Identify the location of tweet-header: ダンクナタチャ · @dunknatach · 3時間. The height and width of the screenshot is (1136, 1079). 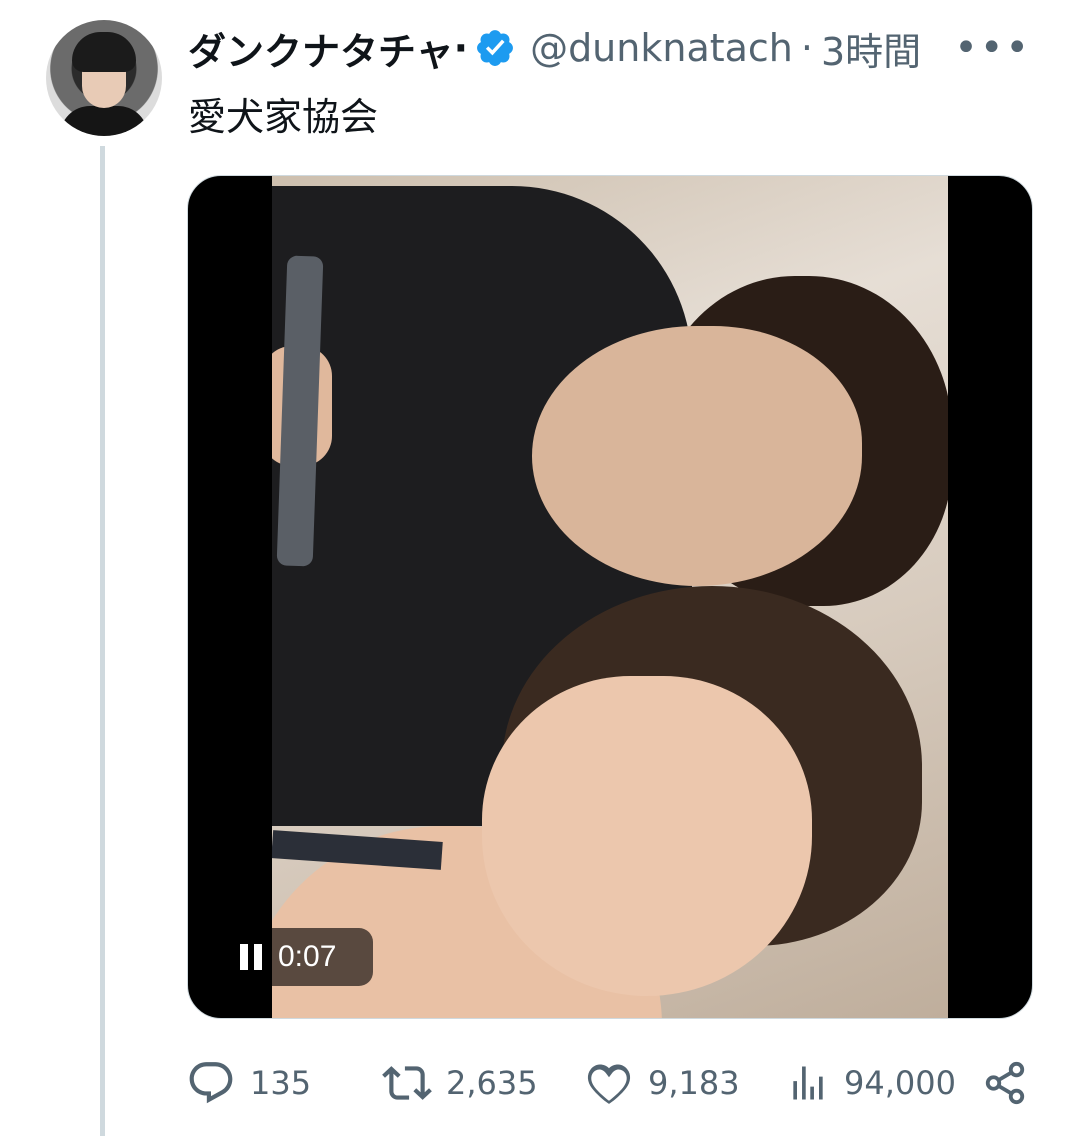
(613, 48).